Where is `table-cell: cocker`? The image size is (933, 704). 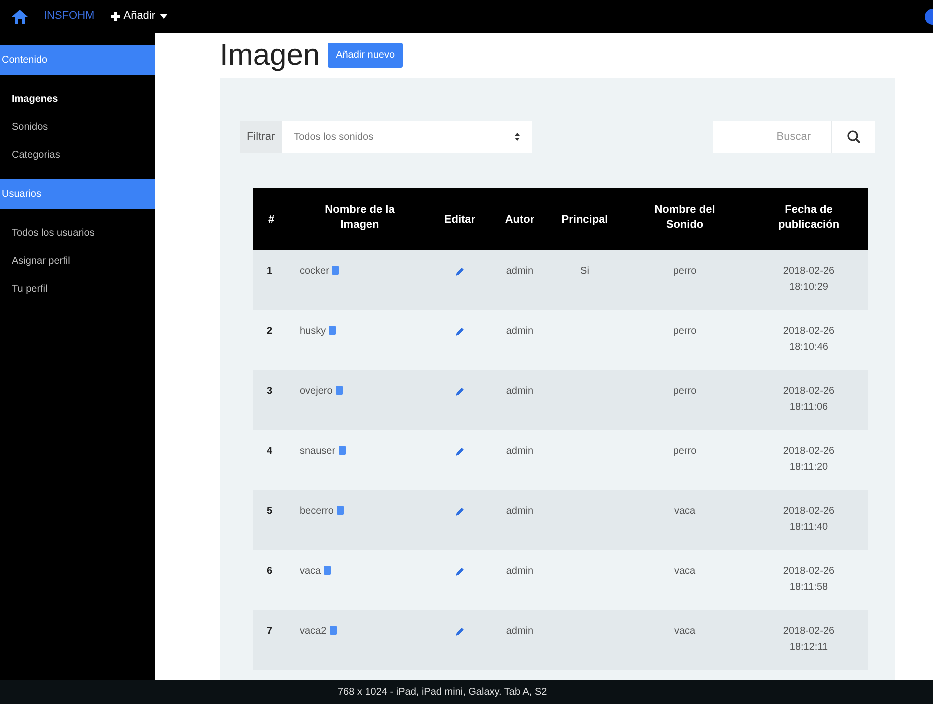
table-cell: cocker is located at coordinates (315, 271).